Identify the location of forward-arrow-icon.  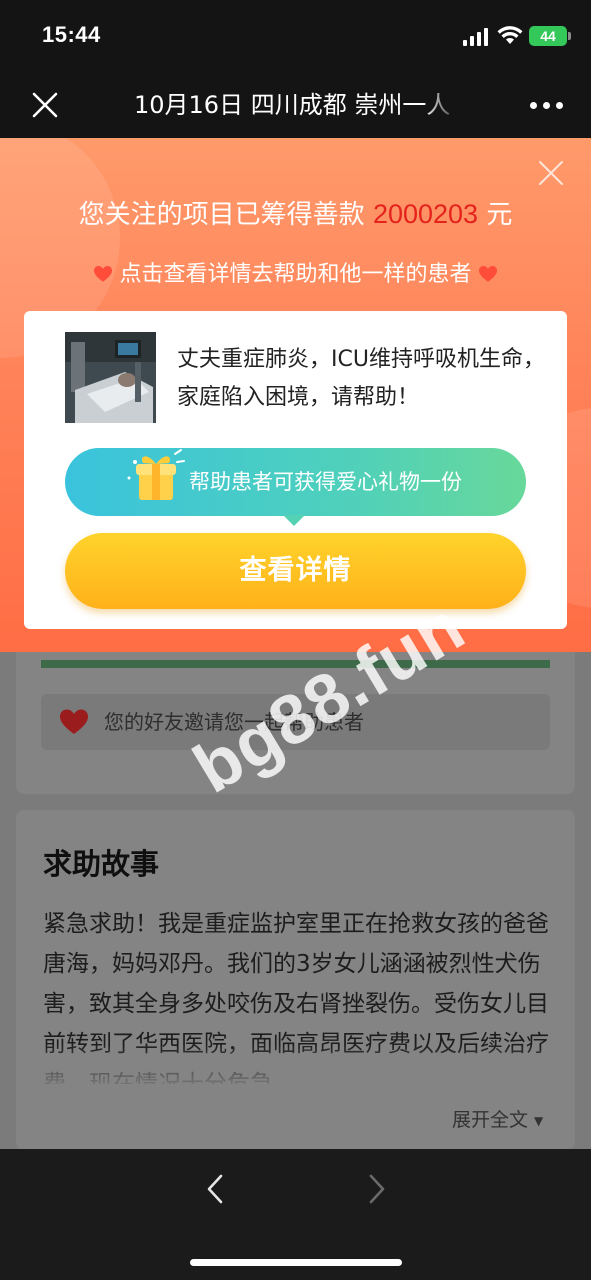
(377, 1189).